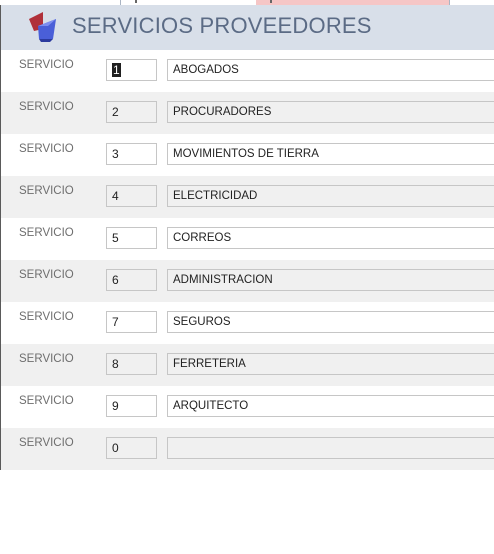 Image resolution: width=494 pixels, height=554 pixels. Describe the element at coordinates (131, 364) in the screenshot. I see `servicio-id-field: 8` at that location.